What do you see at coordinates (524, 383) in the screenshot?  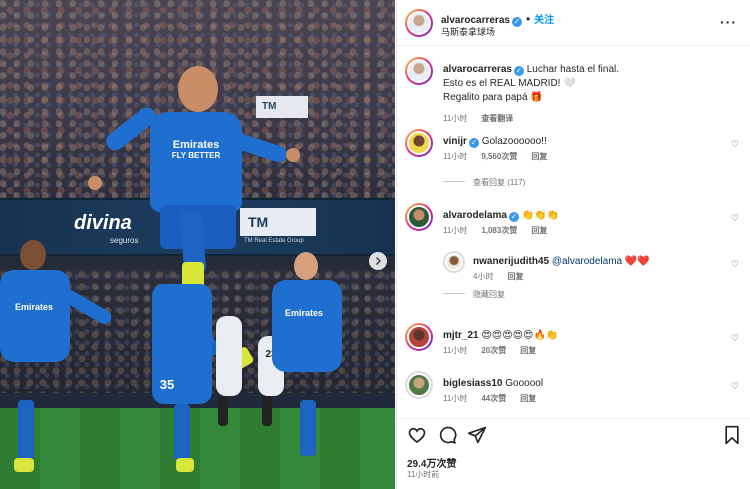 I see `comment-text: Goooool` at bounding box center [524, 383].